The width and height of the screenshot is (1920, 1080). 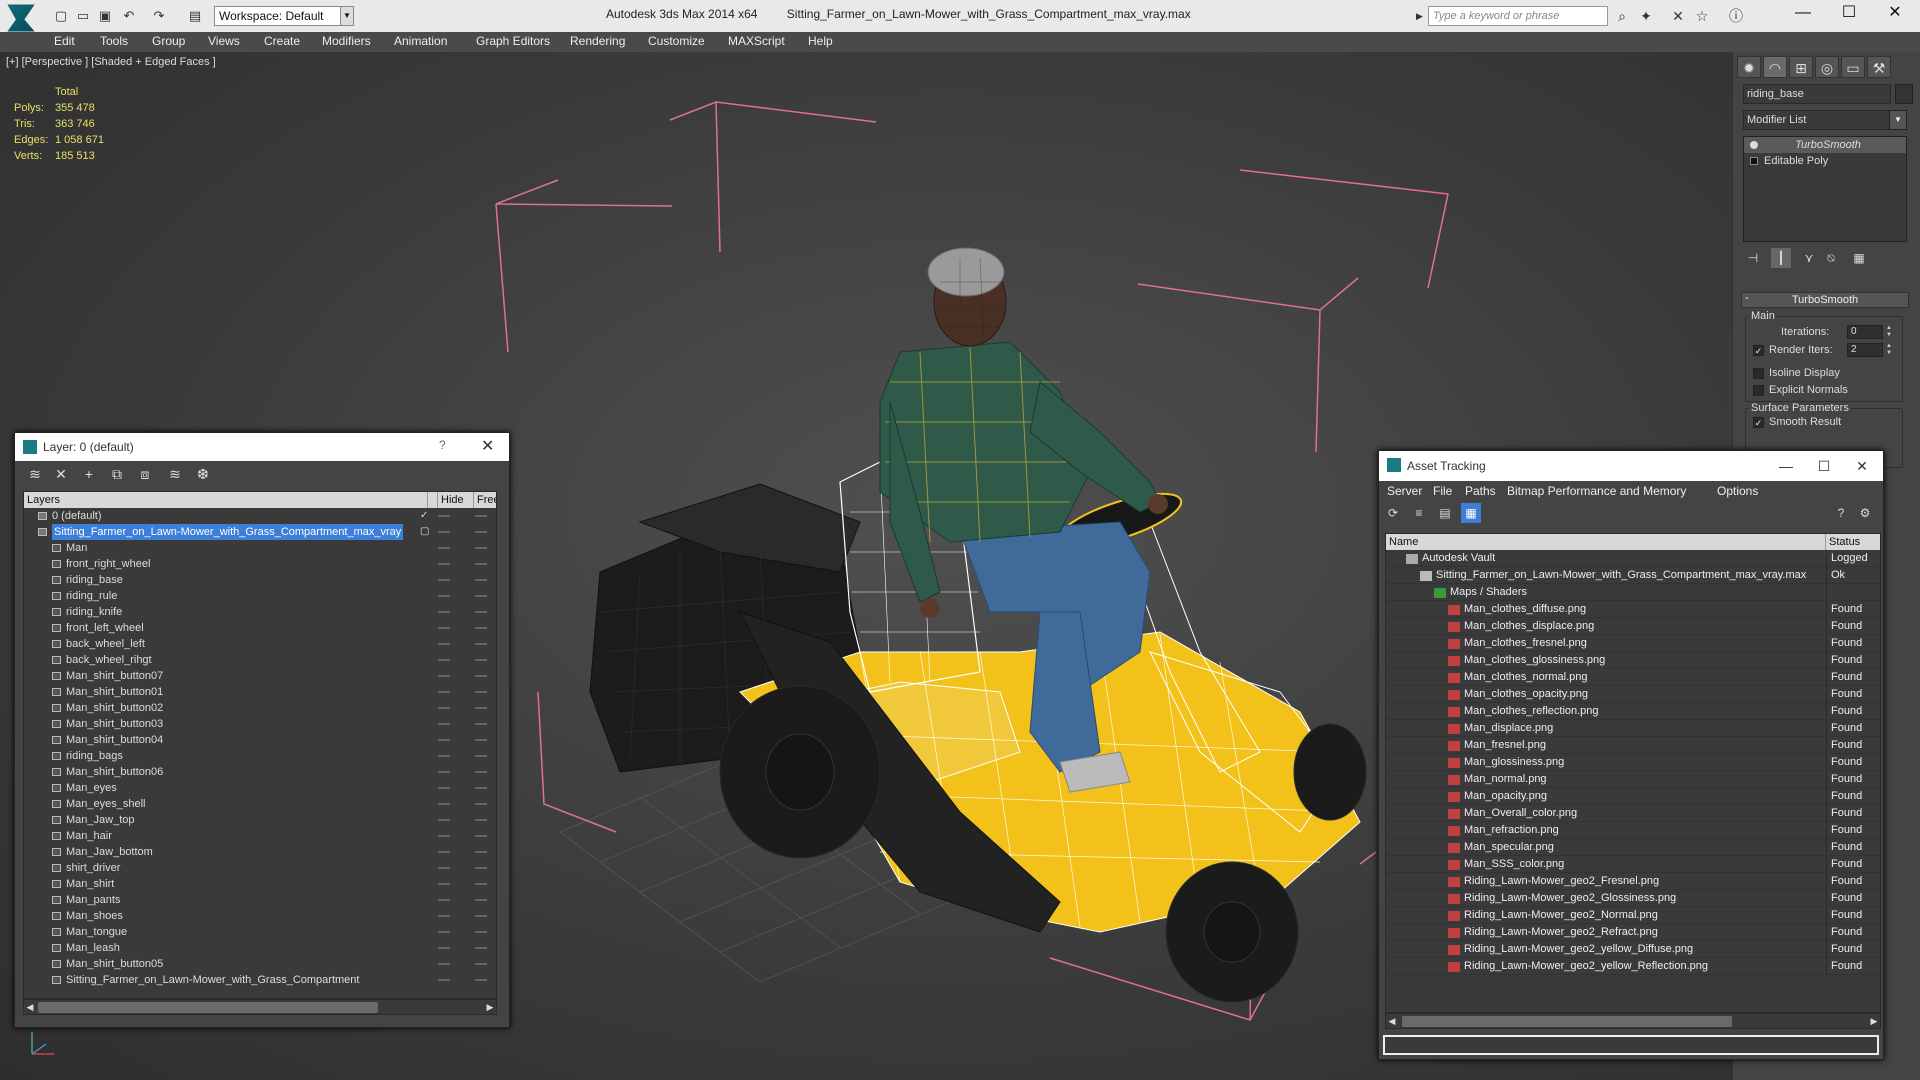 I want to click on layer-row: Man_pants, so click(x=260, y=900).